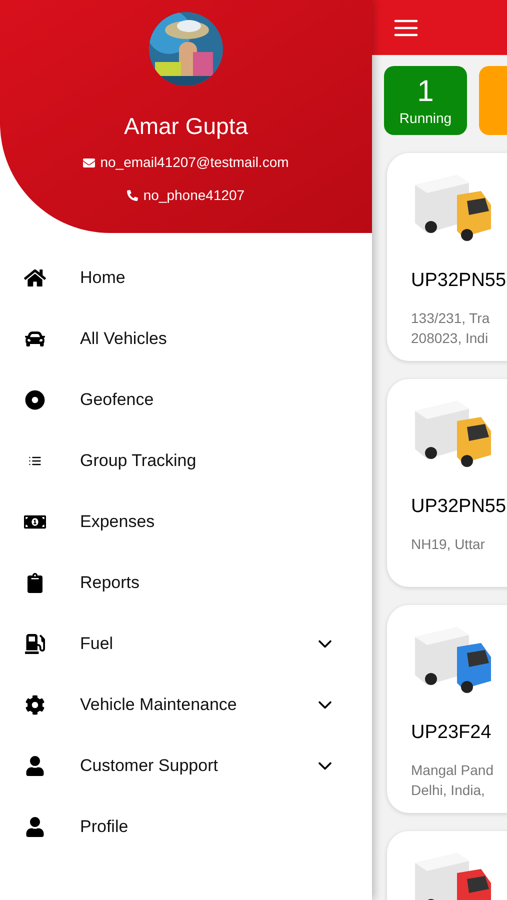 This screenshot has height=900, width=507. I want to click on user-name: Amar Gupta, so click(186, 126).